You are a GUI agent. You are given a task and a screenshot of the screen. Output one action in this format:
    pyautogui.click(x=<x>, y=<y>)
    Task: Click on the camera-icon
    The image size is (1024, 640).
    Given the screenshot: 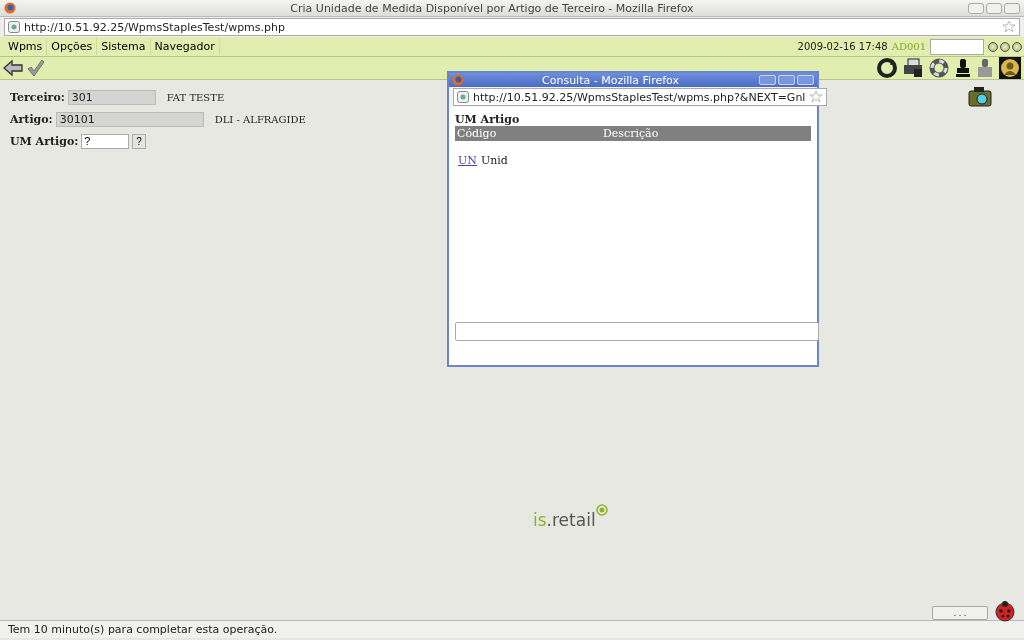 What is the action you would take?
    pyautogui.click(x=980, y=97)
    